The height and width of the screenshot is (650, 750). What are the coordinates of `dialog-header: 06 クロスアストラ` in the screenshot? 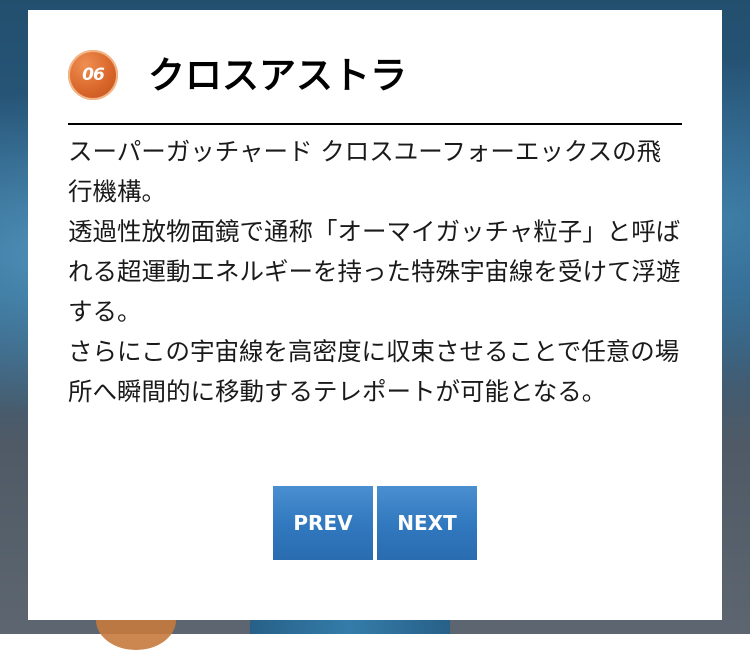 It's located at (375, 88).